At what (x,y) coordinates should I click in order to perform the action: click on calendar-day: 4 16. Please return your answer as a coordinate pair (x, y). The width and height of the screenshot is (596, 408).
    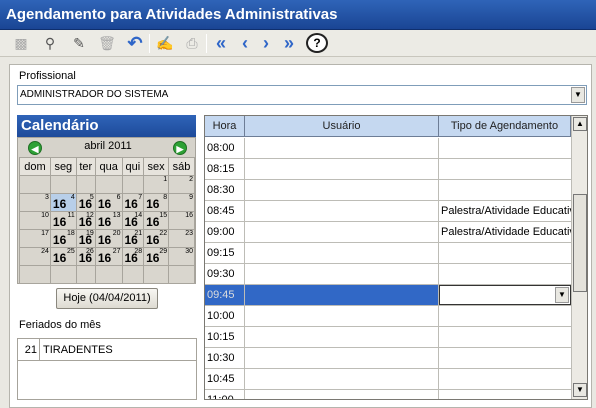
    Looking at the image, I should click on (63, 202).